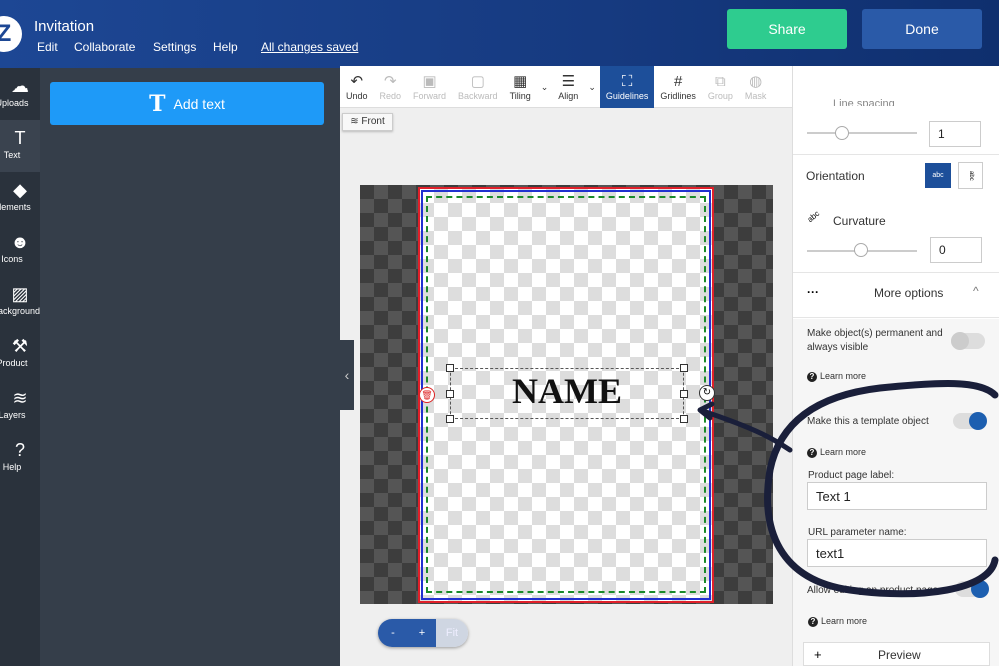  What do you see at coordinates (720, 96) in the screenshot?
I see `toolbar-label: Group` at bounding box center [720, 96].